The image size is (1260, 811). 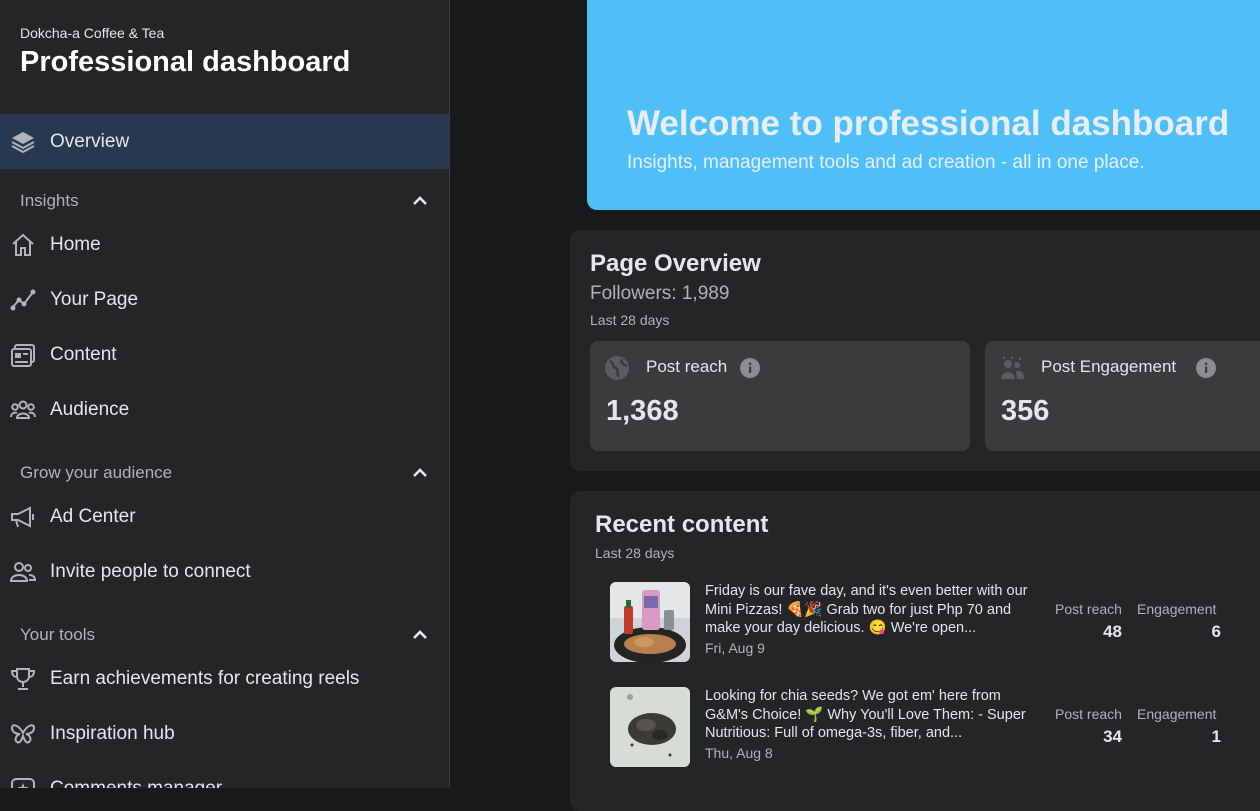 What do you see at coordinates (23, 410) in the screenshot?
I see `audience-icon` at bounding box center [23, 410].